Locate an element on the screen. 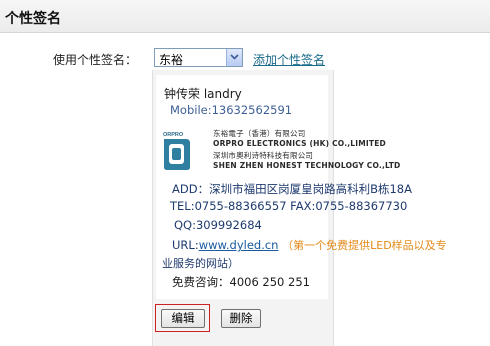 The height and width of the screenshot is (346, 490). company-name-en-1: ORPRO ELECTRONICS (HK) CO.,LIMITED is located at coordinates (299, 143).